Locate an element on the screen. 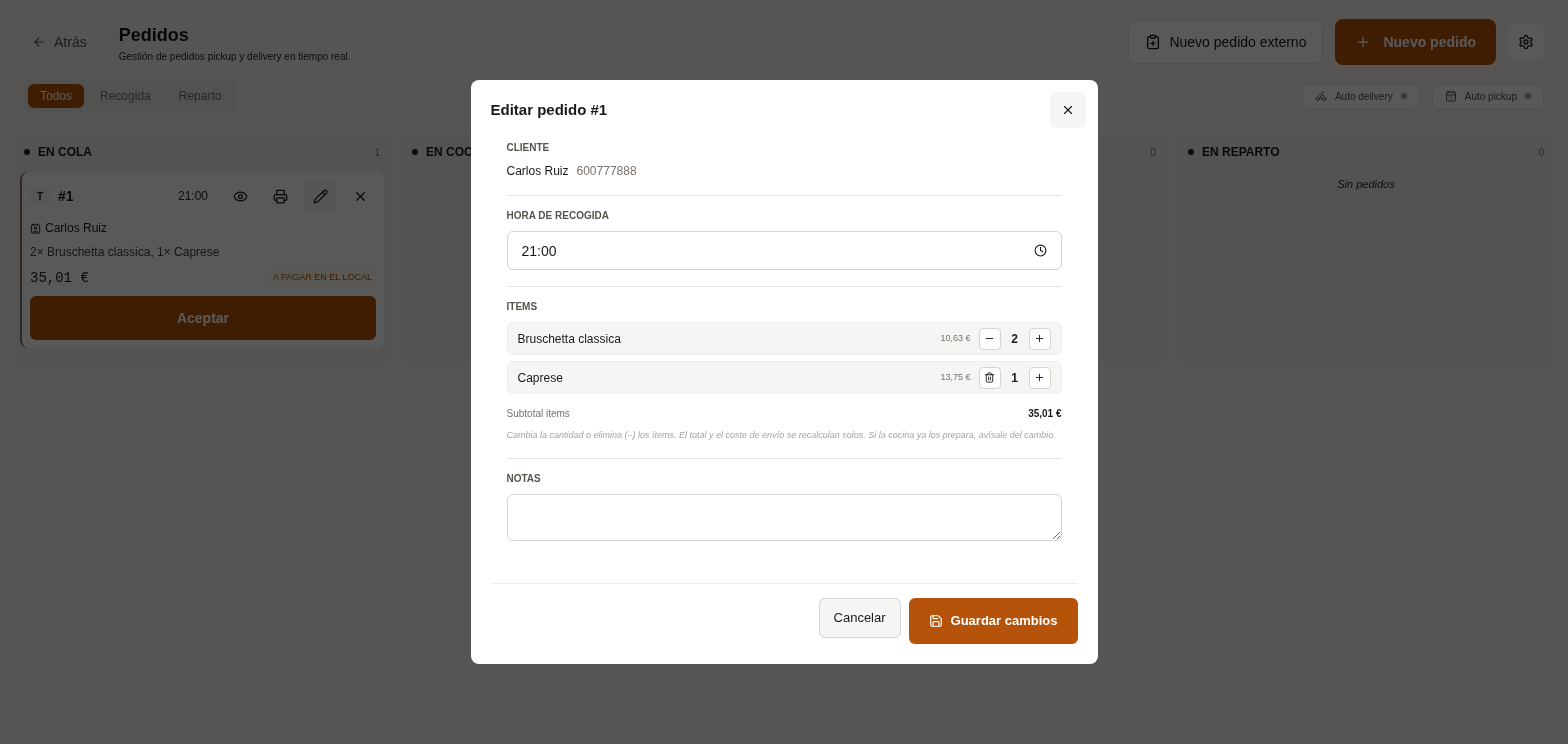  settings-icon is located at coordinates (1526, 42).